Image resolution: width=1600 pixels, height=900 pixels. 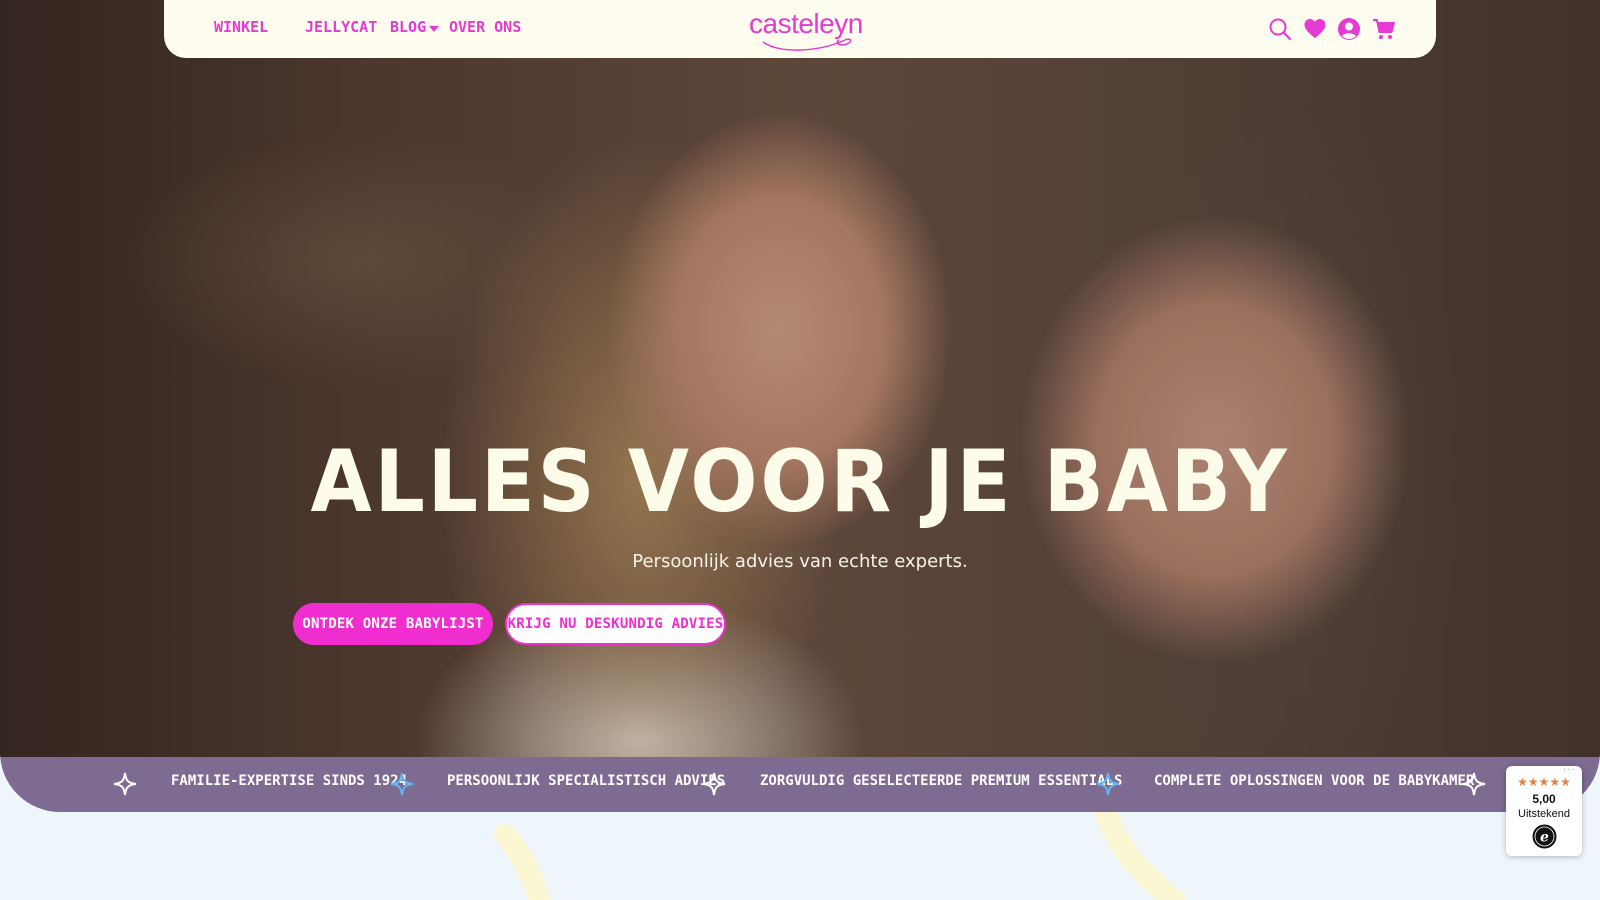 I want to click on more-options-icon: ···, so click(x=1569, y=769).